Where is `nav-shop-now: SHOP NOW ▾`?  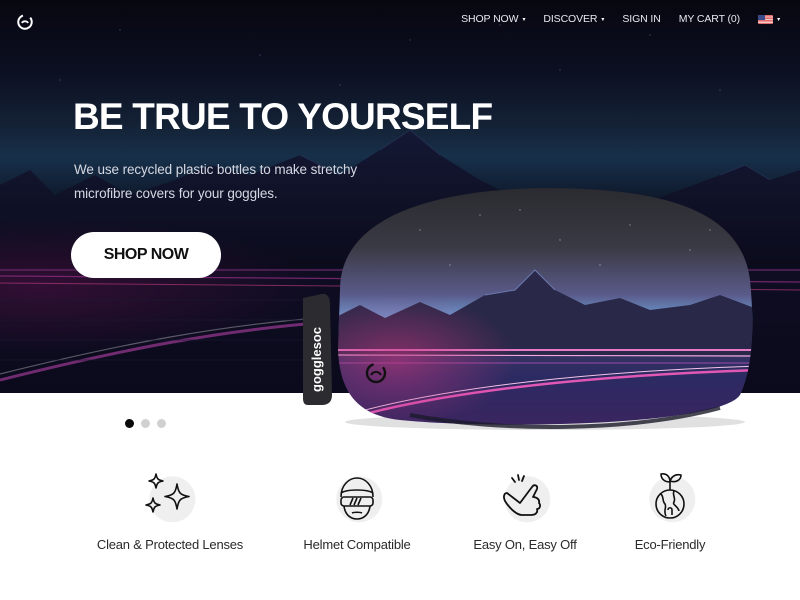 nav-shop-now: SHOP NOW ▾ is located at coordinates (493, 19).